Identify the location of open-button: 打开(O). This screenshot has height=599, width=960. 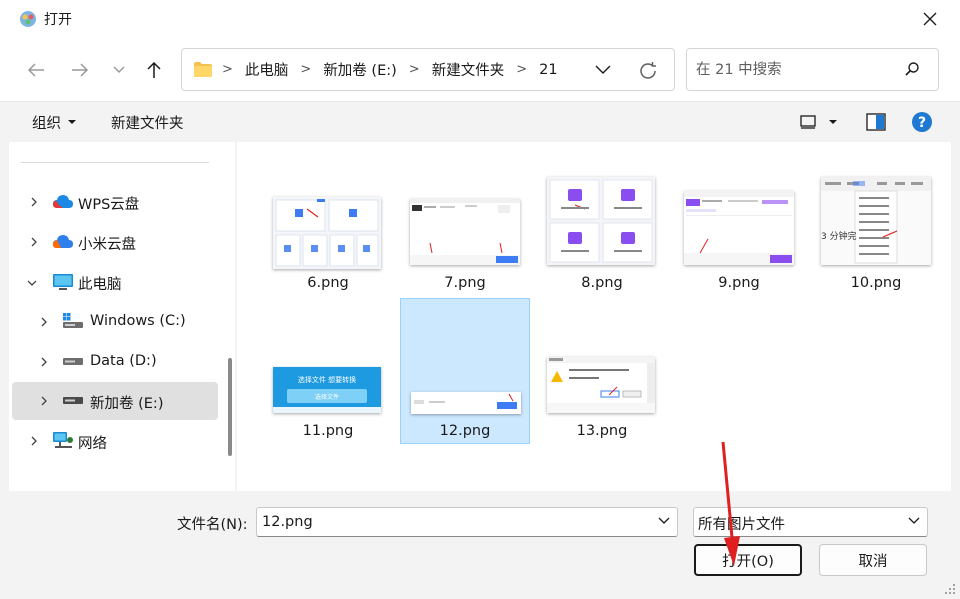
(748, 560).